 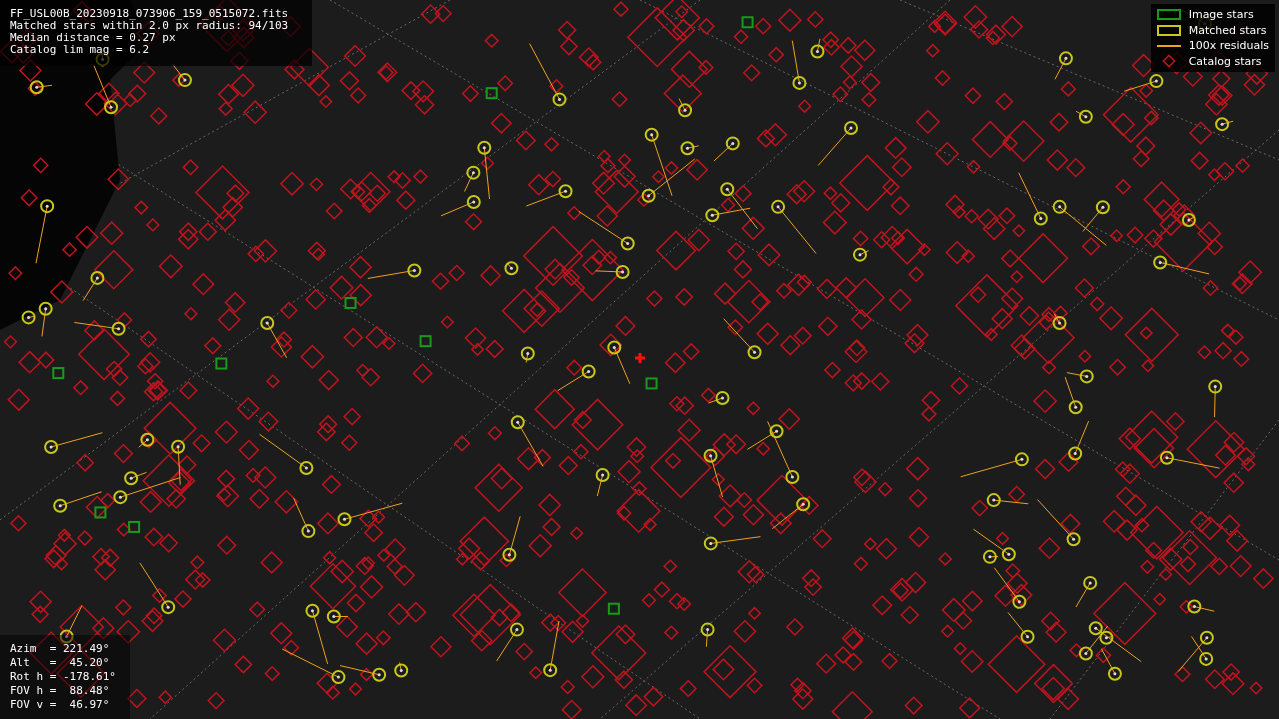 What do you see at coordinates (149, 26) in the screenshot?
I see `info-text: Matched stars within 2.0 px radius: 94/103` at bounding box center [149, 26].